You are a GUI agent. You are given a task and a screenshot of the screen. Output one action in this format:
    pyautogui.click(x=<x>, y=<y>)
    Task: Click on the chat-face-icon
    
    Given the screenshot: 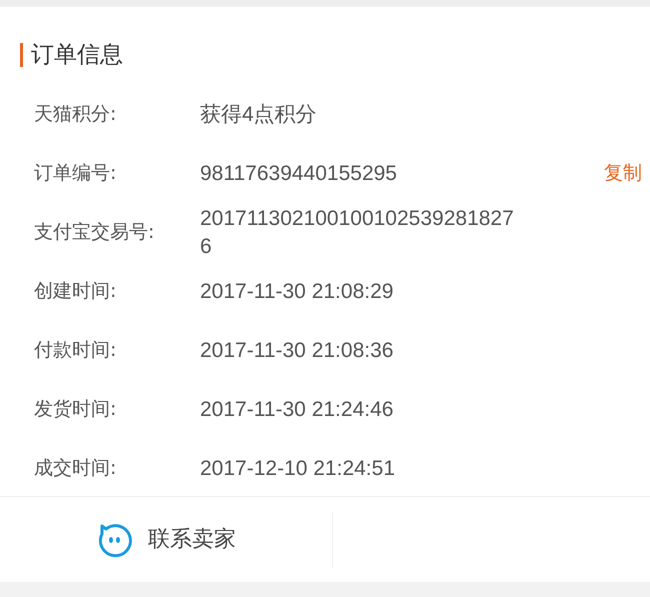 What is the action you would take?
    pyautogui.click(x=114, y=540)
    